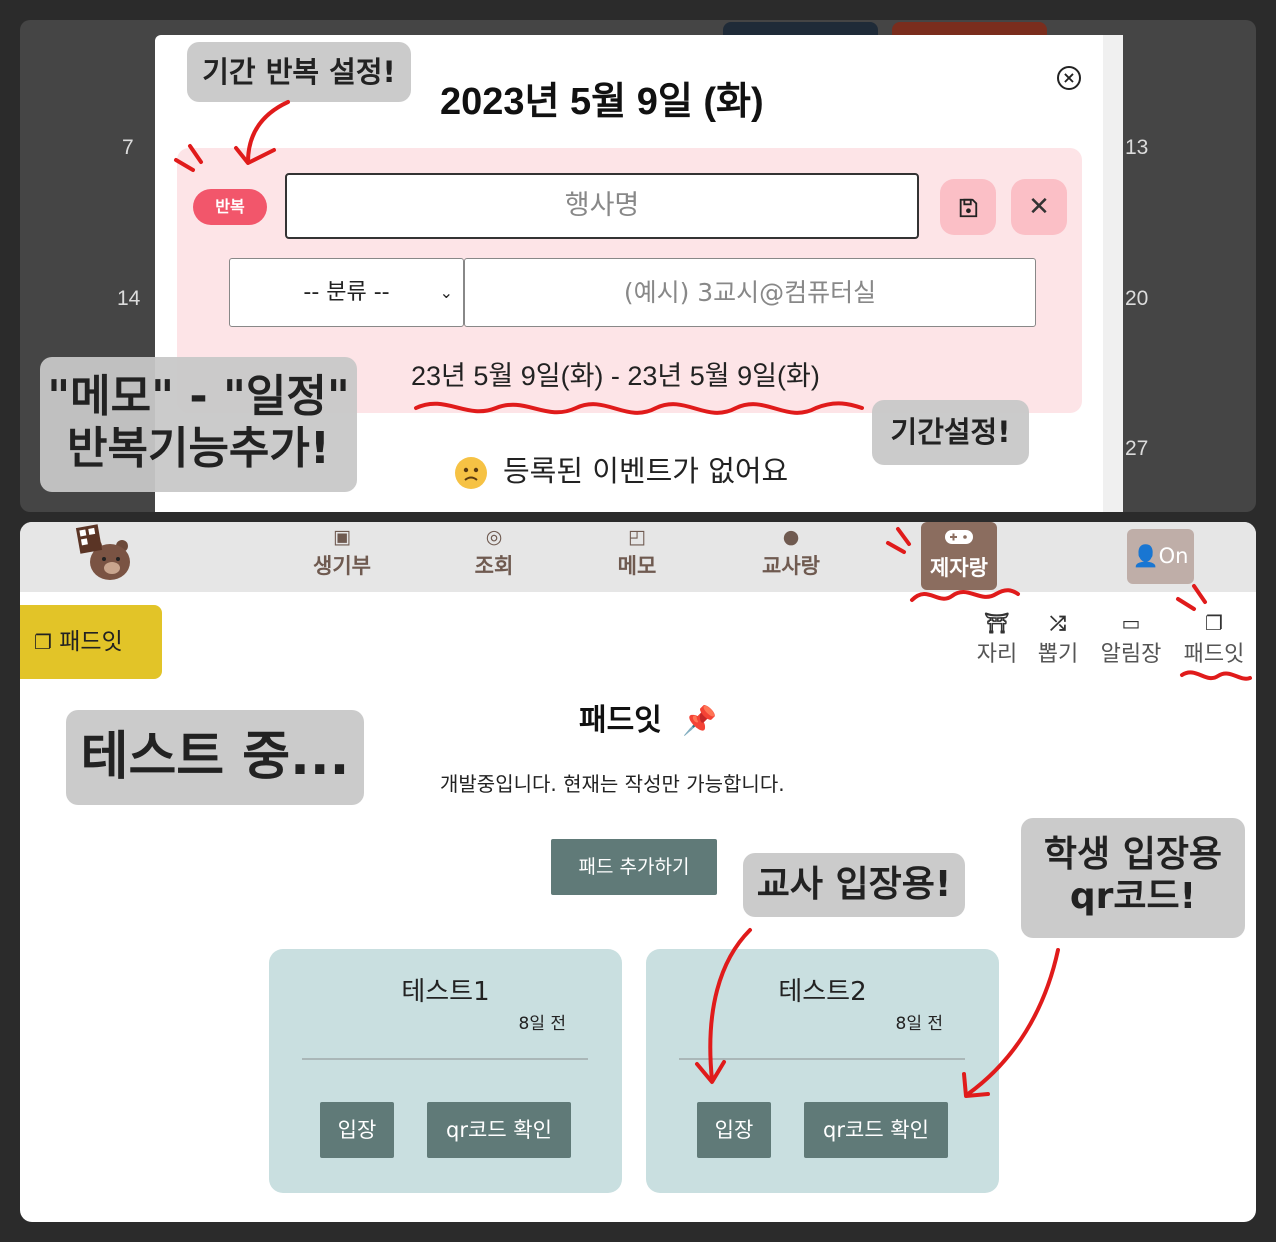 Image resolution: width=1276 pixels, height=1242 pixels. I want to click on squiggle-date, so click(639, 408).